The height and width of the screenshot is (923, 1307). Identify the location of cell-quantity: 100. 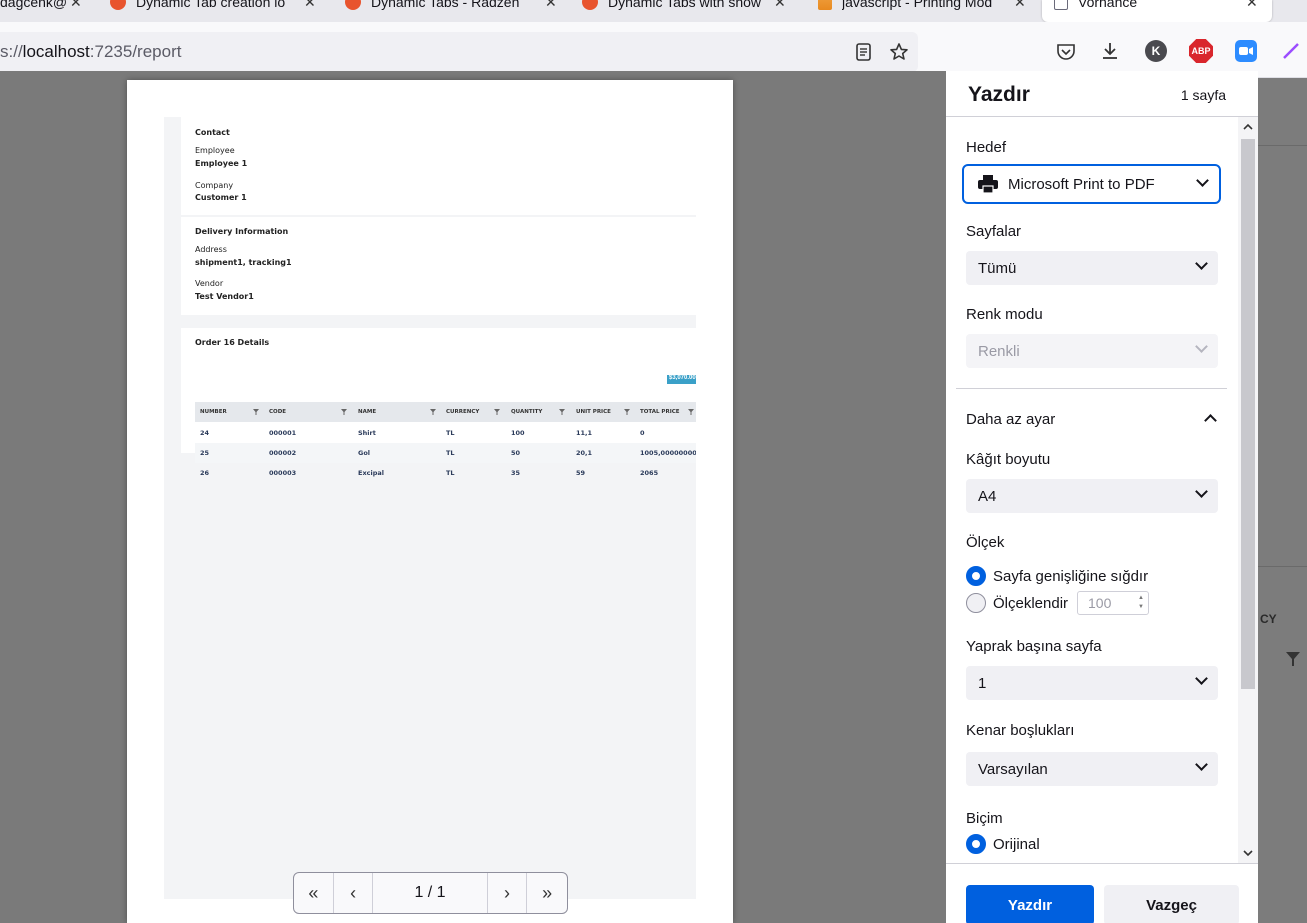
(518, 433).